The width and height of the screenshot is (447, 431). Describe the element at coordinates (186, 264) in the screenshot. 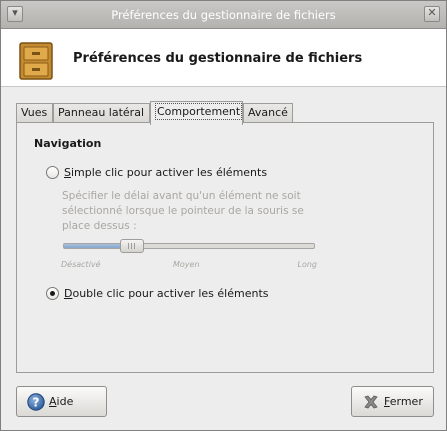

I see `slider-label-medium: Moyen` at that location.